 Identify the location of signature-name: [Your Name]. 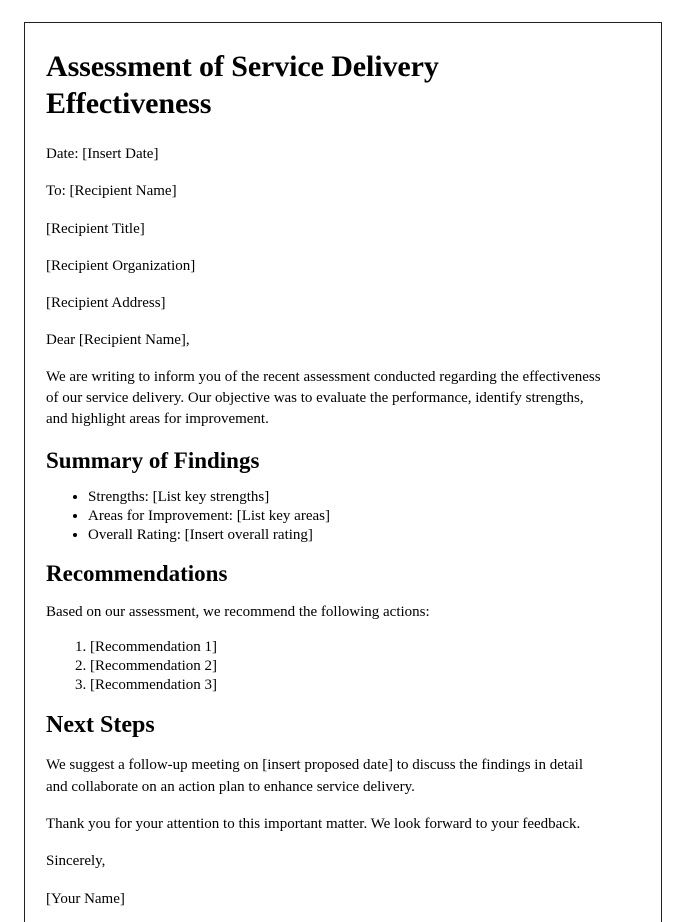
(85, 898).